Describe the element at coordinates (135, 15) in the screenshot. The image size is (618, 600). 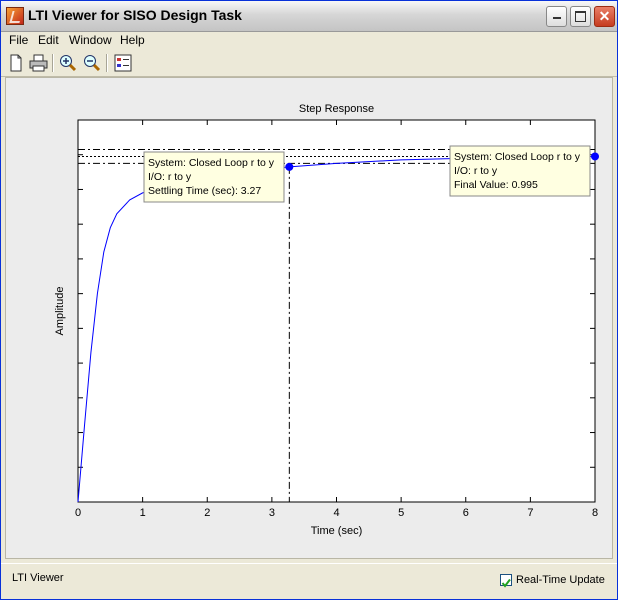
I see `window-title: LTI Viewer for SISO Design Task` at that location.